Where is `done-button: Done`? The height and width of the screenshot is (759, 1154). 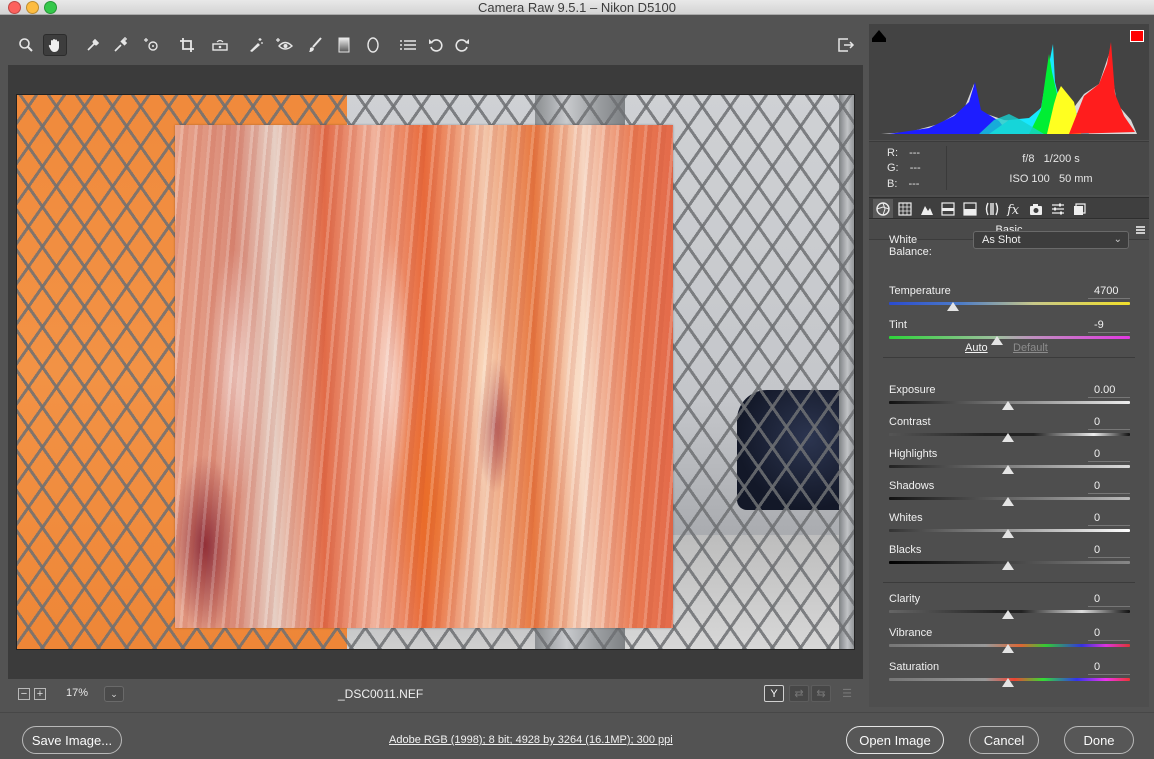 done-button: Done is located at coordinates (1099, 740).